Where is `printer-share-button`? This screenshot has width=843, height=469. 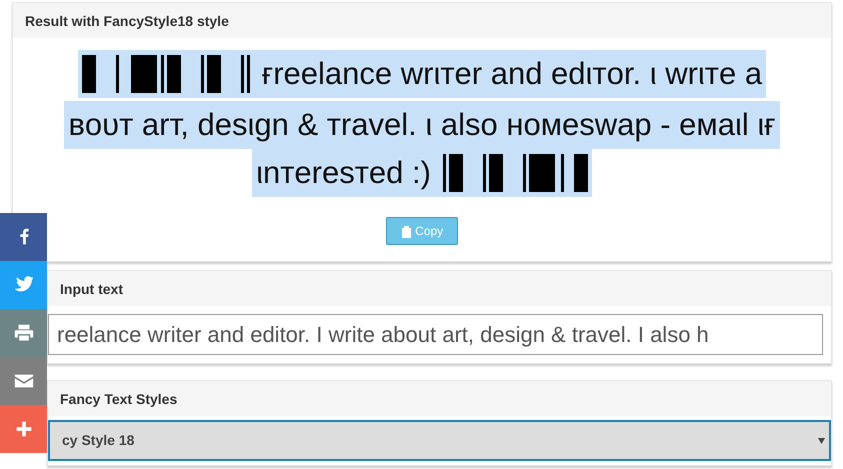 printer-share-button is located at coordinates (23, 333).